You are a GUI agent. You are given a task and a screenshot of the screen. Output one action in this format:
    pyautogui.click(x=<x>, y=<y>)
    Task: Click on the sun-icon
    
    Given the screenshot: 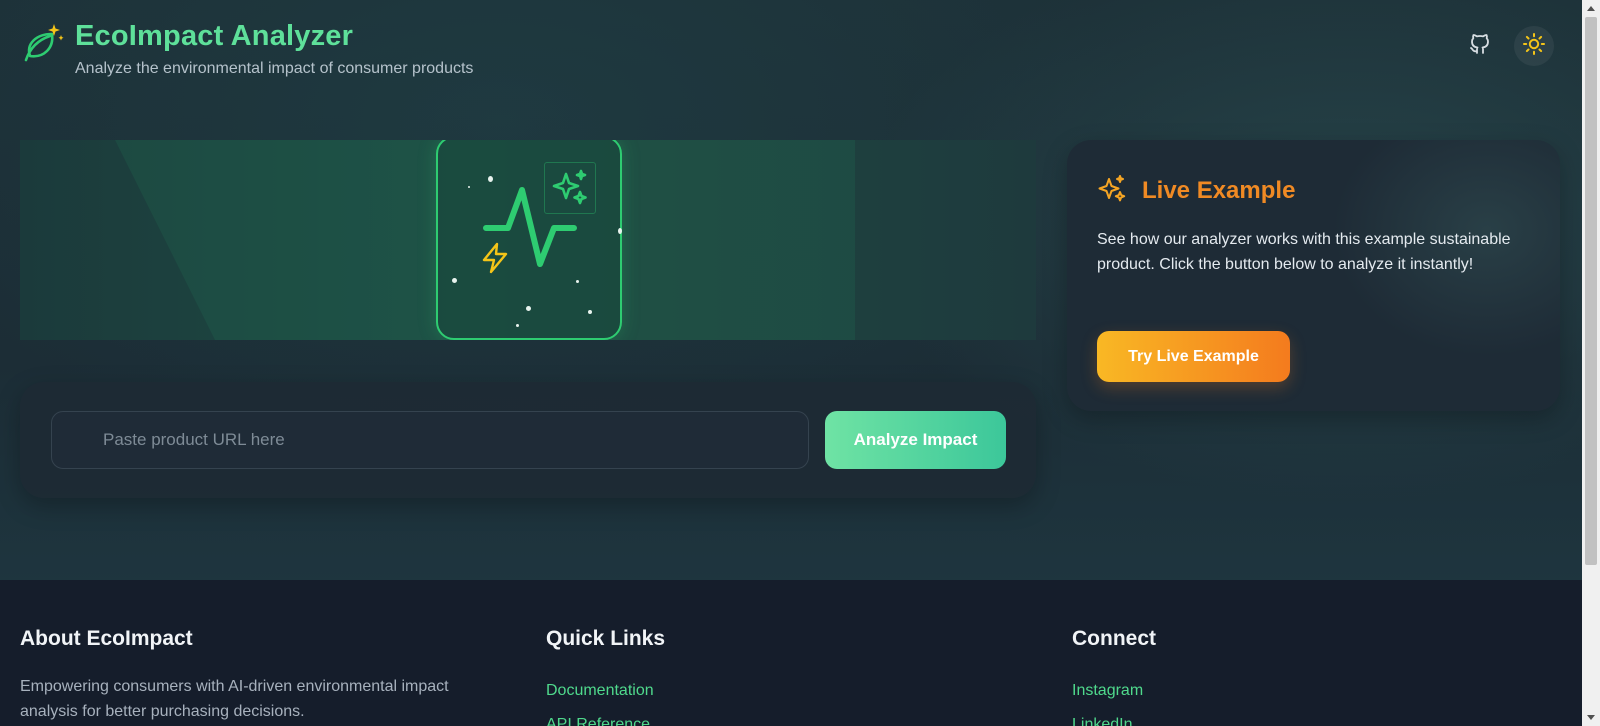 What is the action you would take?
    pyautogui.click(x=1534, y=46)
    